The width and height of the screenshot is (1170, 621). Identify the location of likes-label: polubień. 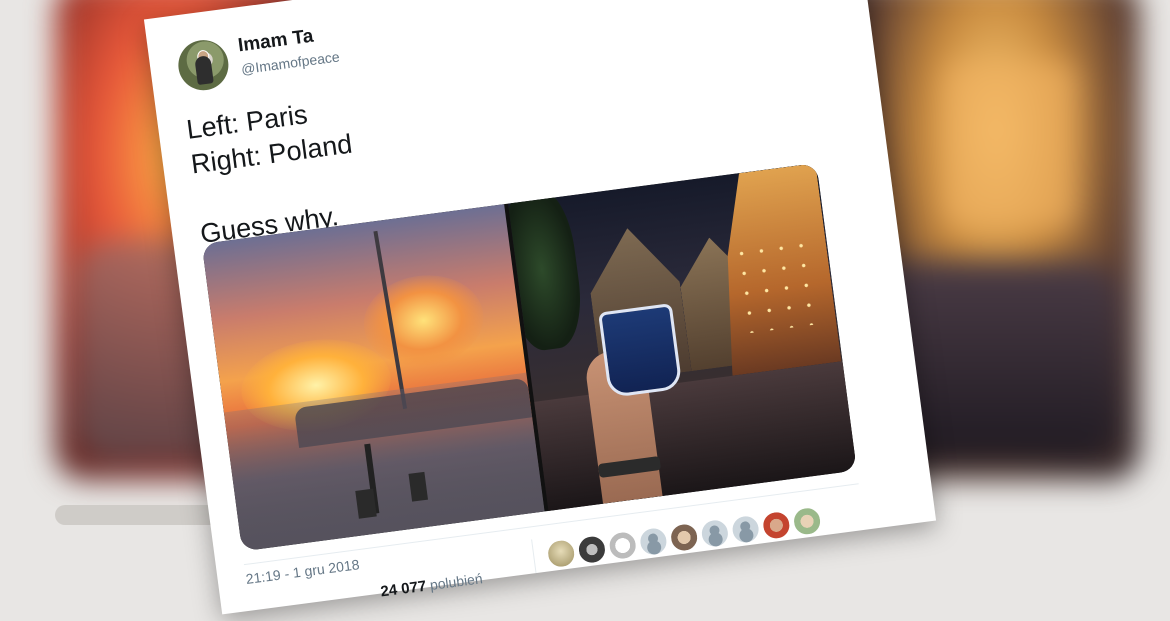
(456, 581).